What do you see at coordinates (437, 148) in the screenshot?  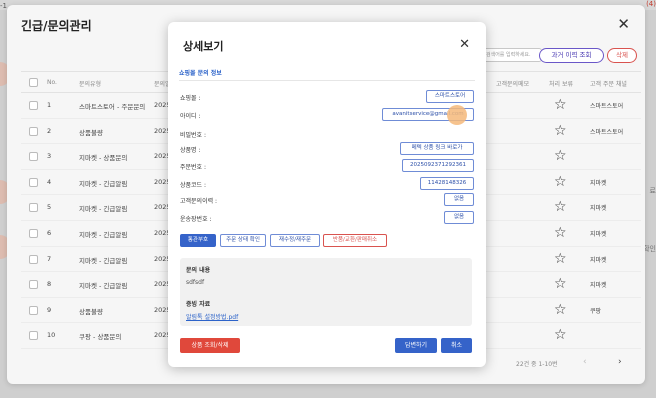 I see `field-value-button: 메텍 상품 링크 바로가` at bounding box center [437, 148].